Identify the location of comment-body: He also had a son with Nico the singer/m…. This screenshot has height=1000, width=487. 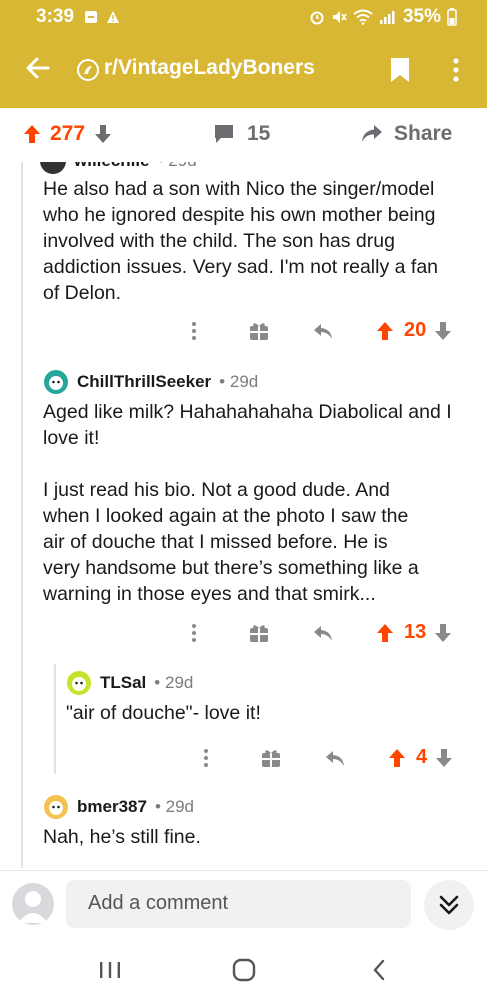
(240, 241).